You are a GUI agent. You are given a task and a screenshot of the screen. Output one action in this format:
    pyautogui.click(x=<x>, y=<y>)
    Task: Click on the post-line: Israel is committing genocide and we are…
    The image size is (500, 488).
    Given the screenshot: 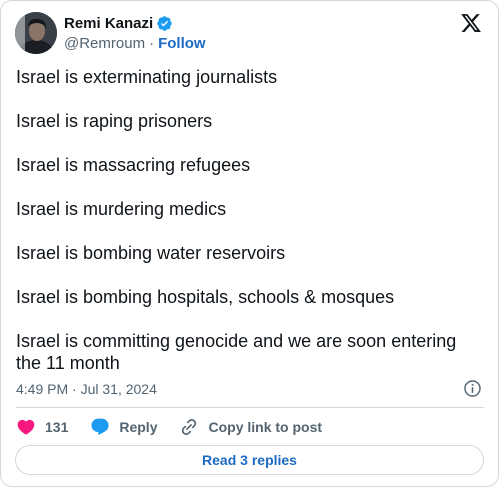 What is the action you would take?
    pyautogui.click(x=236, y=352)
    